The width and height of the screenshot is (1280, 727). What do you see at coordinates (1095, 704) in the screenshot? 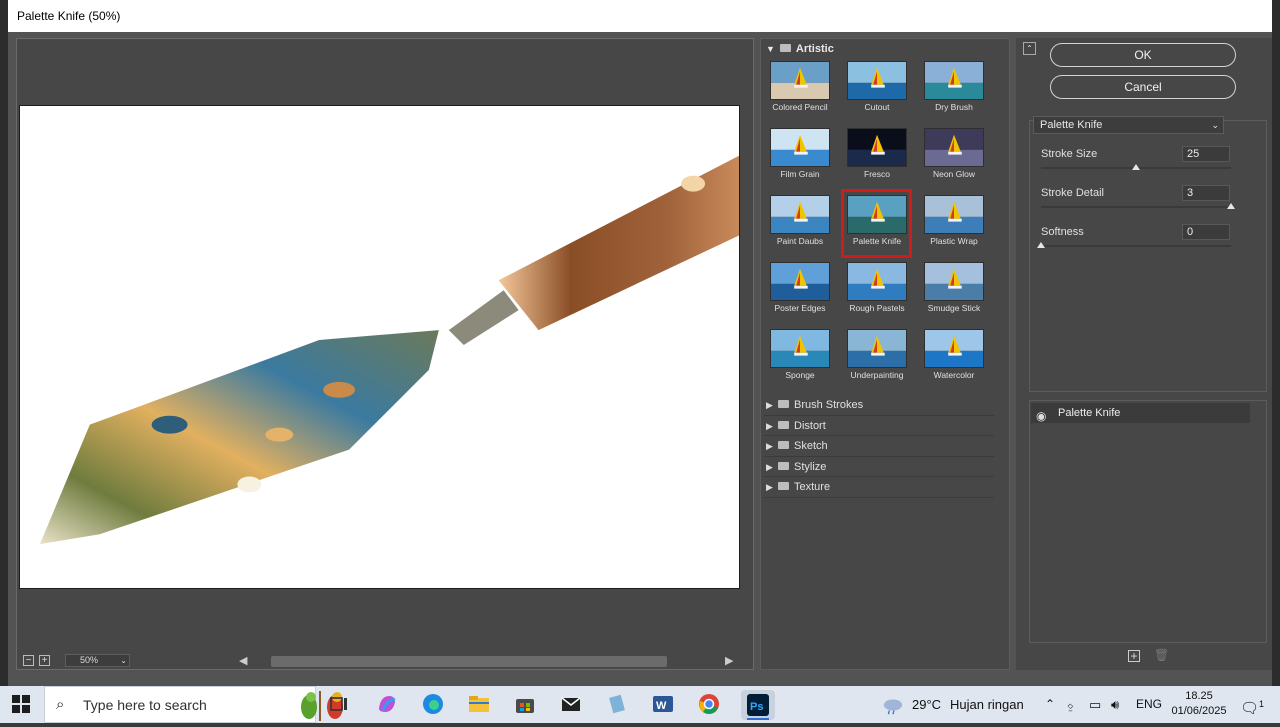
I see `network-icon: ▭` at bounding box center [1095, 704].